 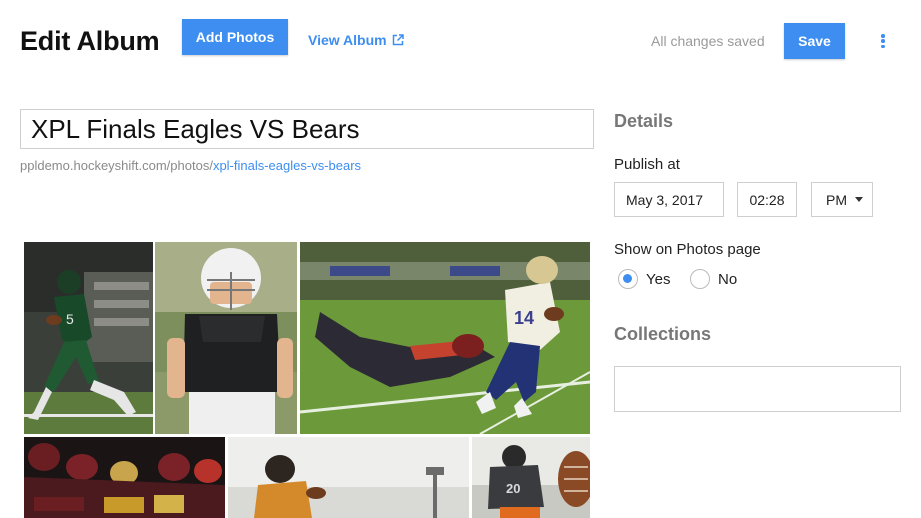 I want to click on ampm-value: PM, so click(x=836, y=199).